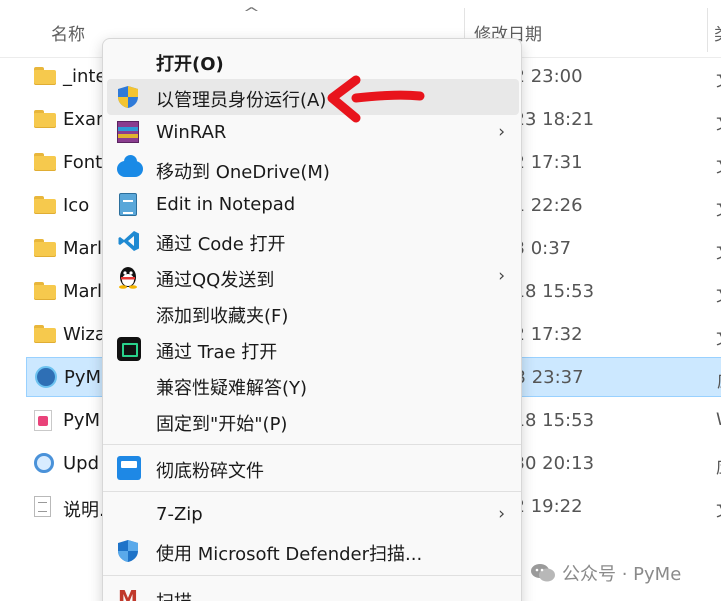  I want to click on file-name: _inte, so click(85, 76).